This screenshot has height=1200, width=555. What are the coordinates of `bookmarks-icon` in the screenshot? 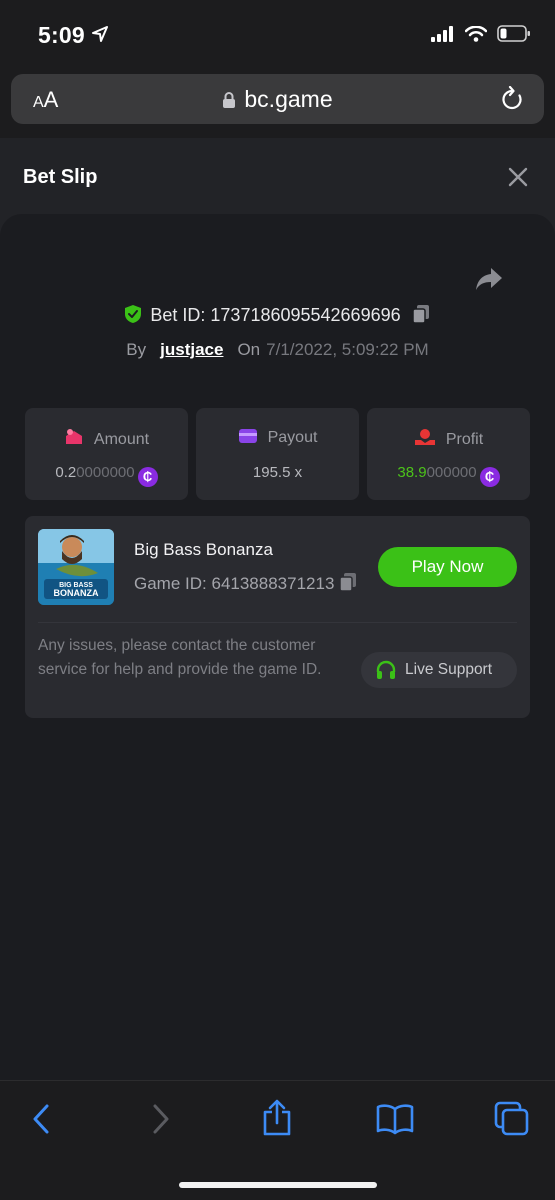 It's located at (395, 1119).